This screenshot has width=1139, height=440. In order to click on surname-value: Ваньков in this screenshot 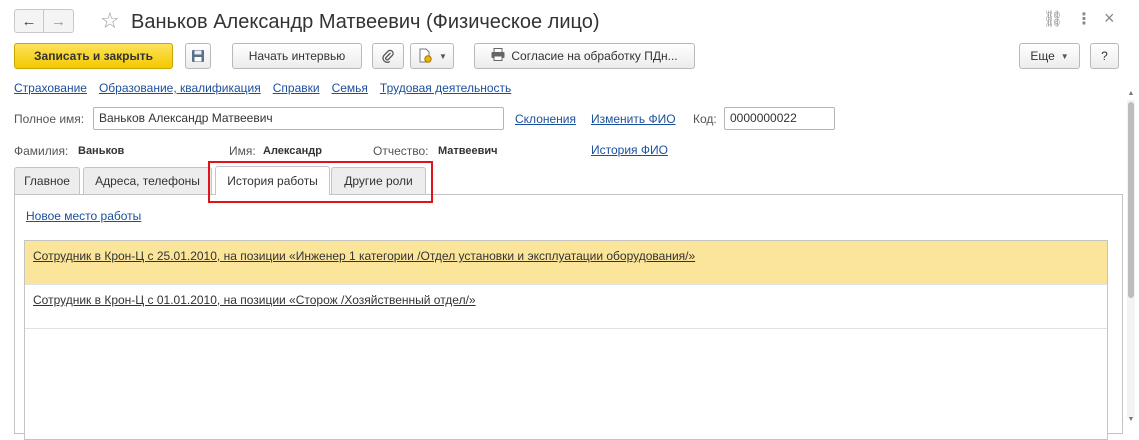, I will do `click(101, 151)`.